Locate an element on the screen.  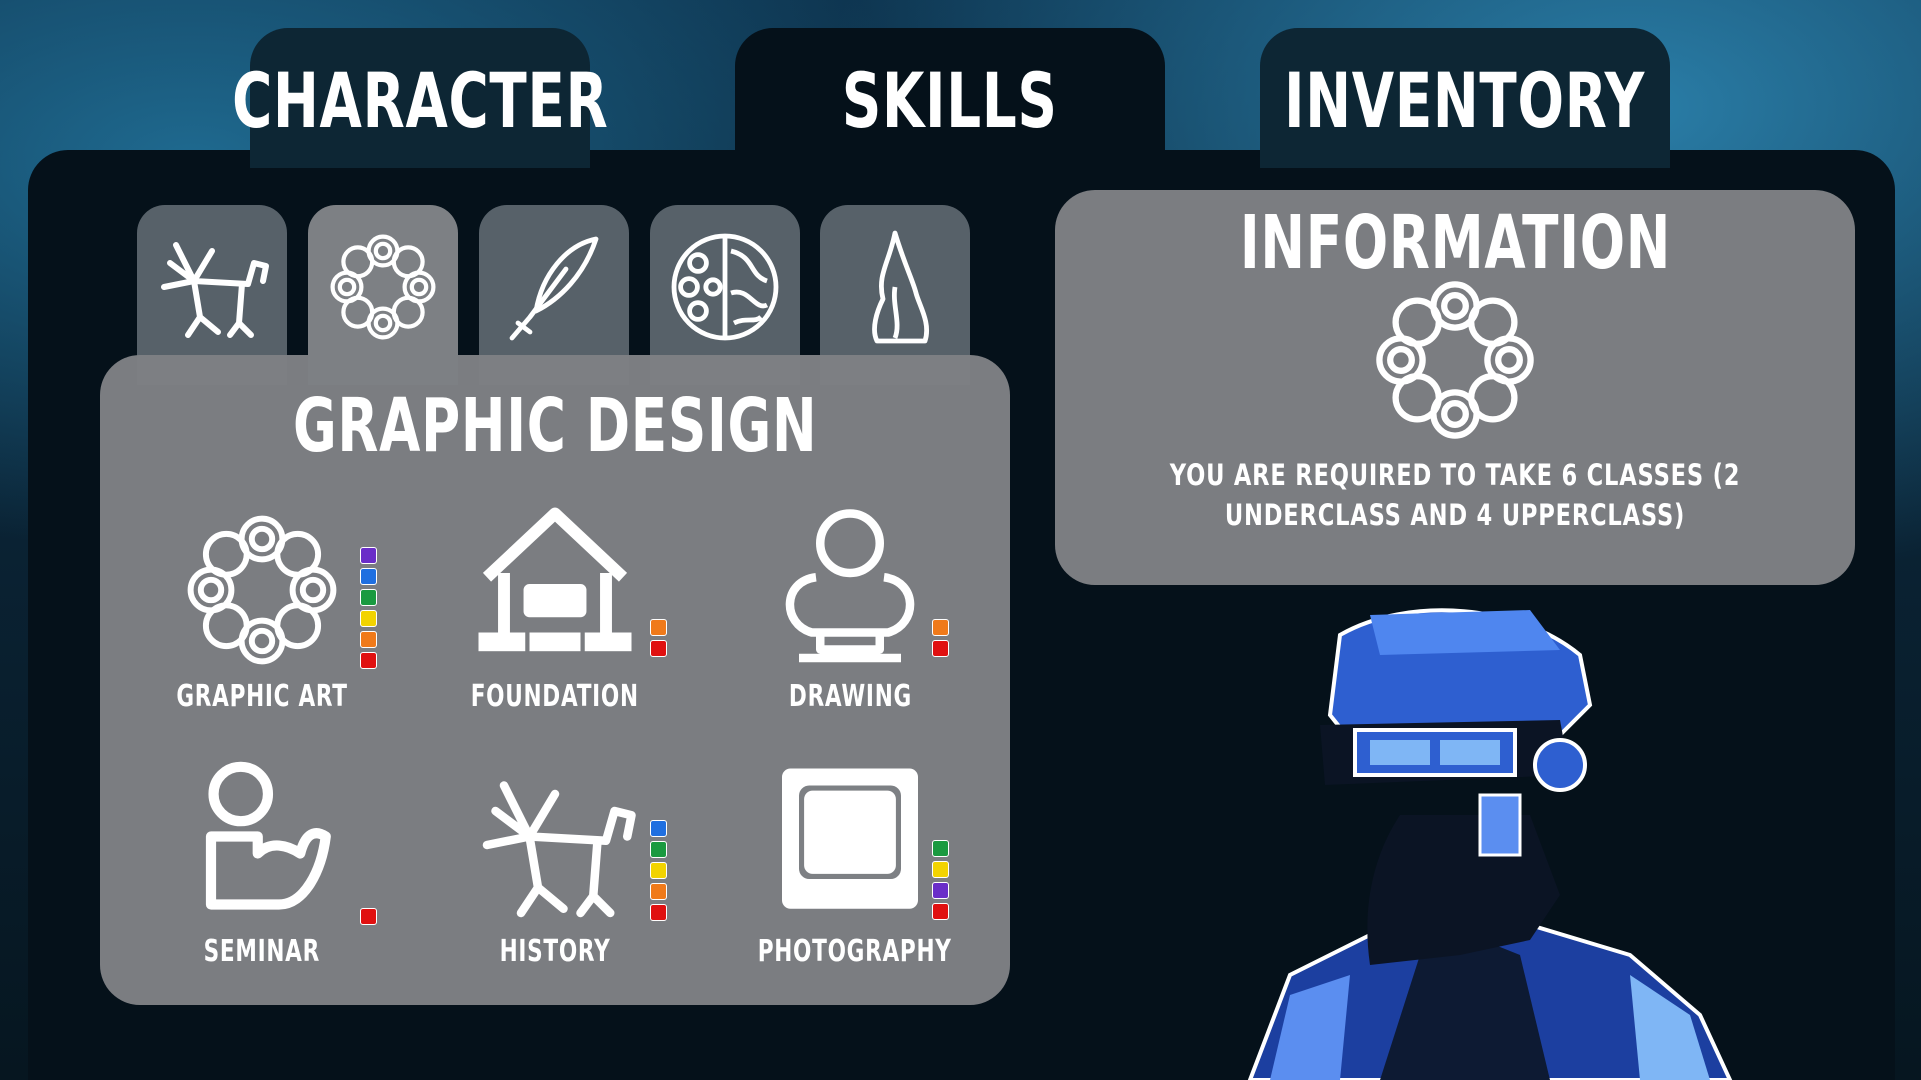
skill-label: SEMINAR is located at coordinates (262, 951).